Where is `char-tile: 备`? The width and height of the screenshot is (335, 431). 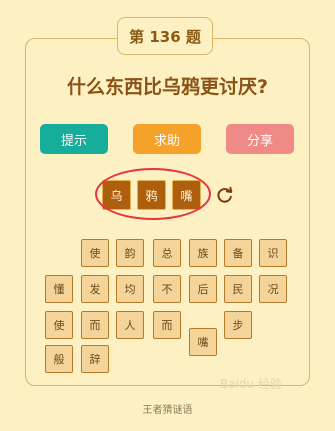 char-tile: 备 is located at coordinates (238, 253).